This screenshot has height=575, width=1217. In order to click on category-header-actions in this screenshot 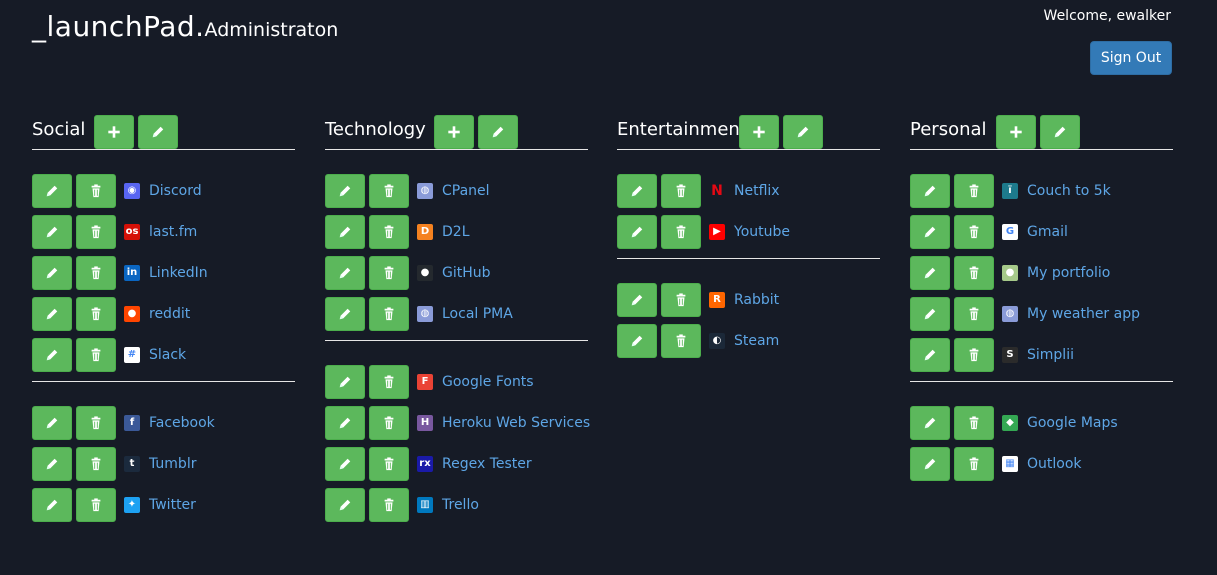, I will do `click(1038, 132)`.